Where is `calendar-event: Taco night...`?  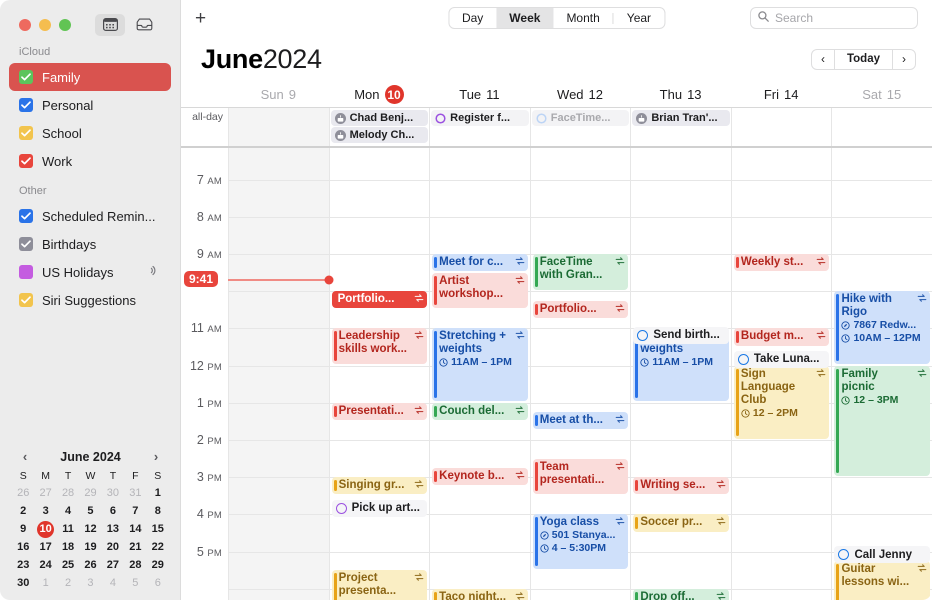 calendar-event: Taco night... is located at coordinates (480, 594).